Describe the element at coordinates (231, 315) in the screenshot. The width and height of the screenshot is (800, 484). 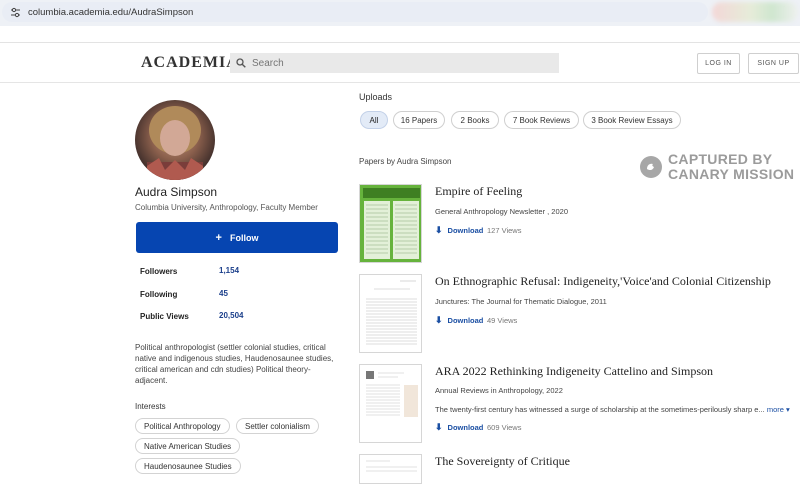
I see `stat-value-public-views: 20,504` at that location.